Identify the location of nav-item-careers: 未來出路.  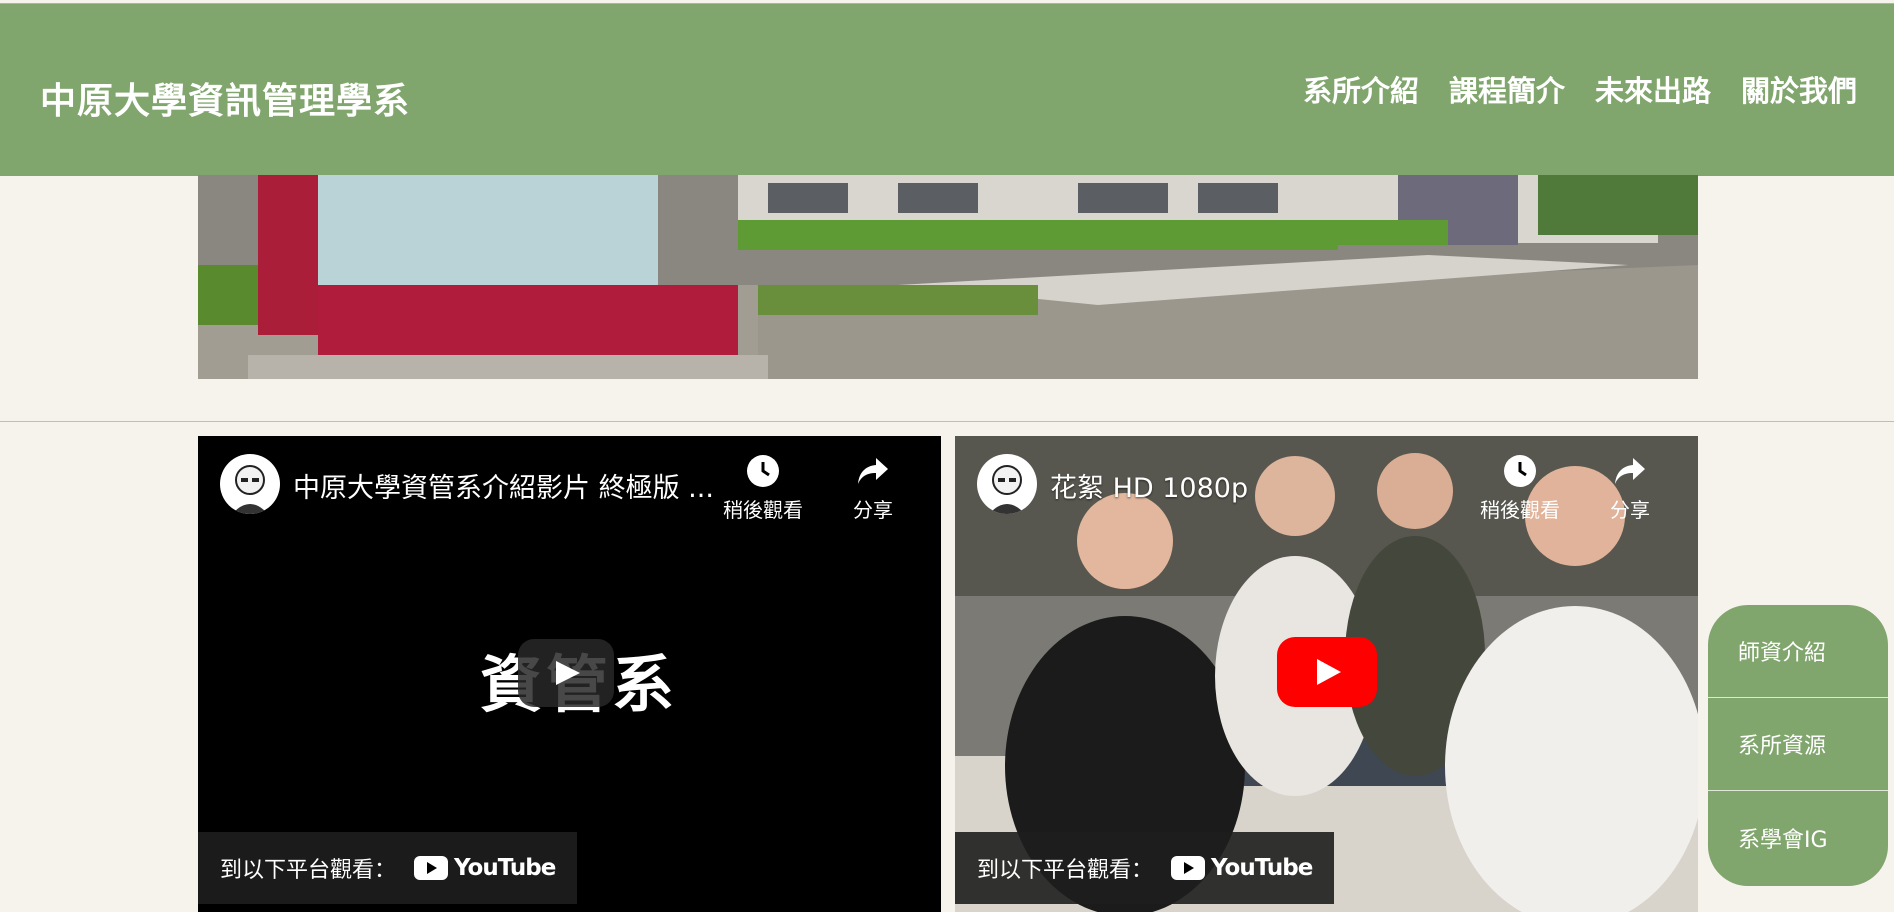
(1653, 89).